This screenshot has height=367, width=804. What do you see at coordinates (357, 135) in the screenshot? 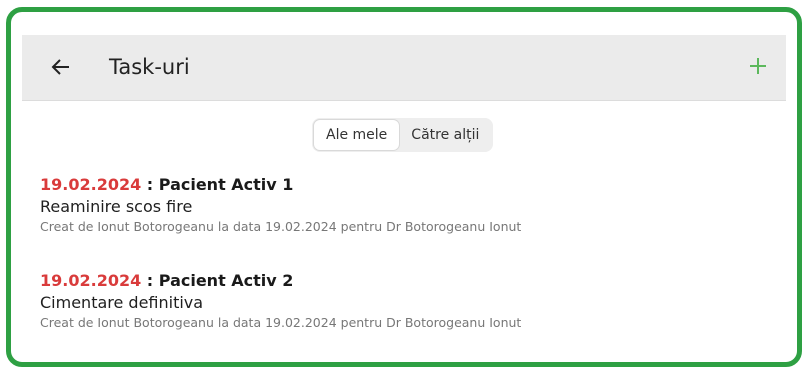
I see `tab-ale-mele: Ale mele` at bounding box center [357, 135].